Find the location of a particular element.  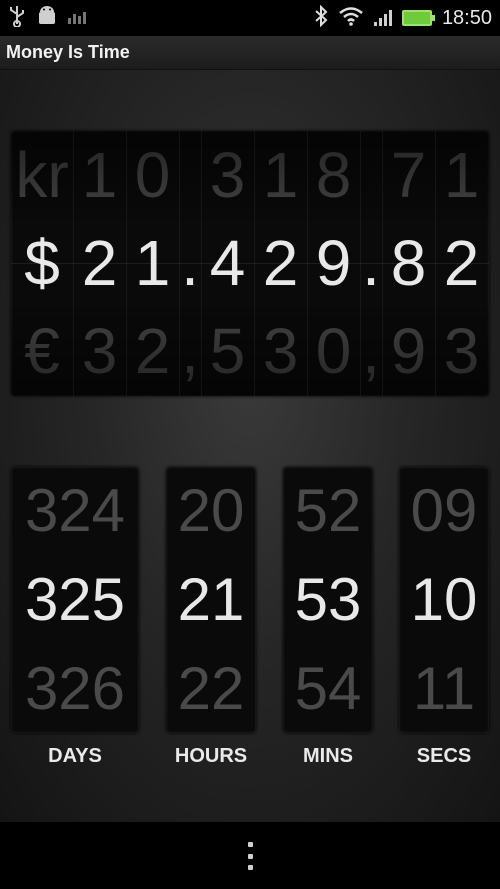

app-title: Money Is Time is located at coordinates (68, 52).